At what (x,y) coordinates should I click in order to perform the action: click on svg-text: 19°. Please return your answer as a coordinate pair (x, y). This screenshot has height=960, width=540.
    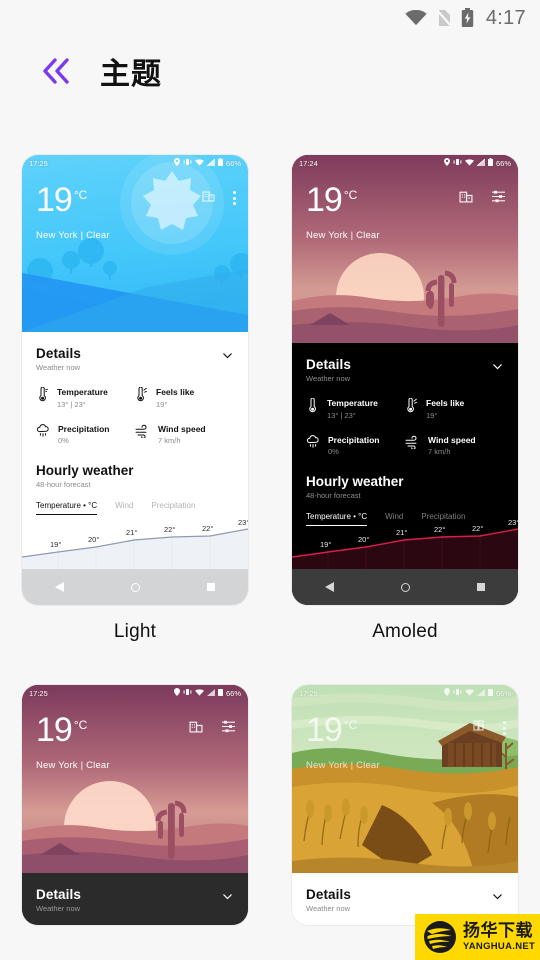
    Looking at the image, I should click on (55, 544).